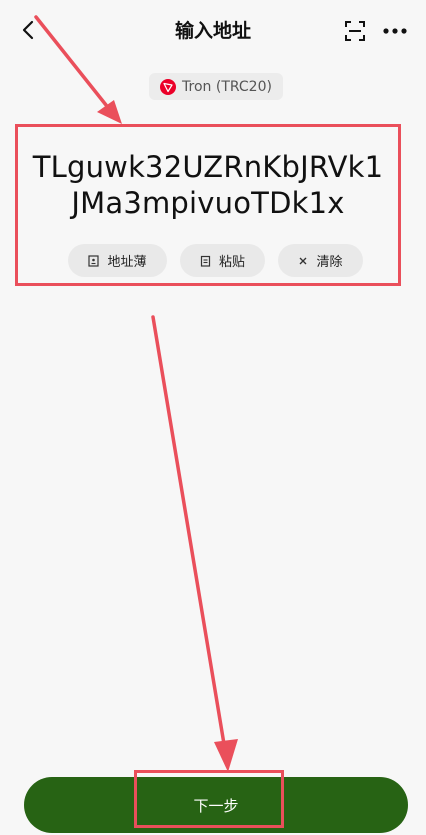 This screenshot has width=426, height=835. Describe the element at coordinates (231, 262) in the screenshot. I see `paste-label: 粘贴` at that location.